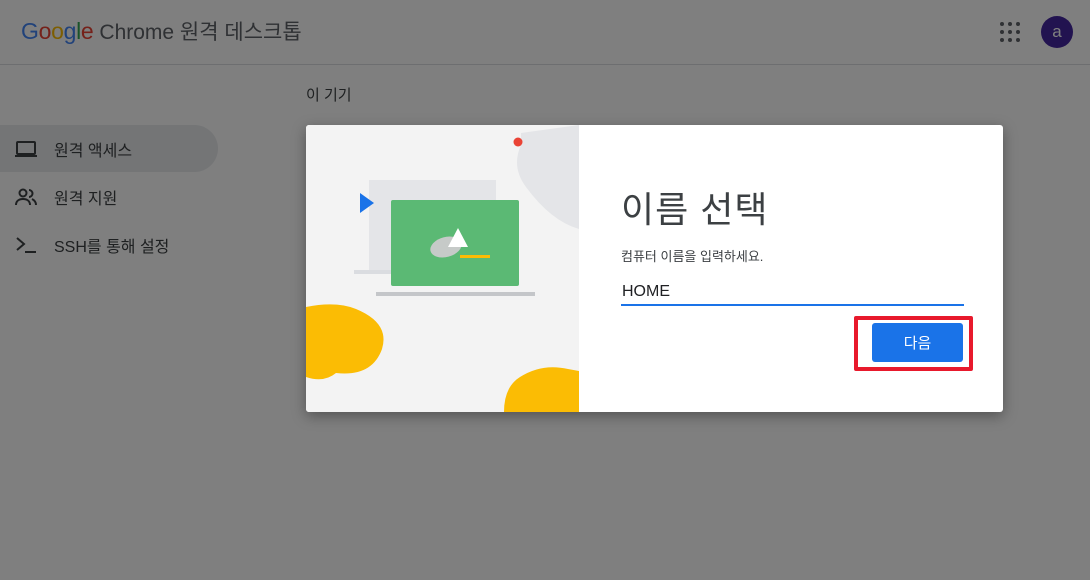  What do you see at coordinates (695, 209) in the screenshot?
I see `dialog-title: 이름 선택` at bounding box center [695, 209].